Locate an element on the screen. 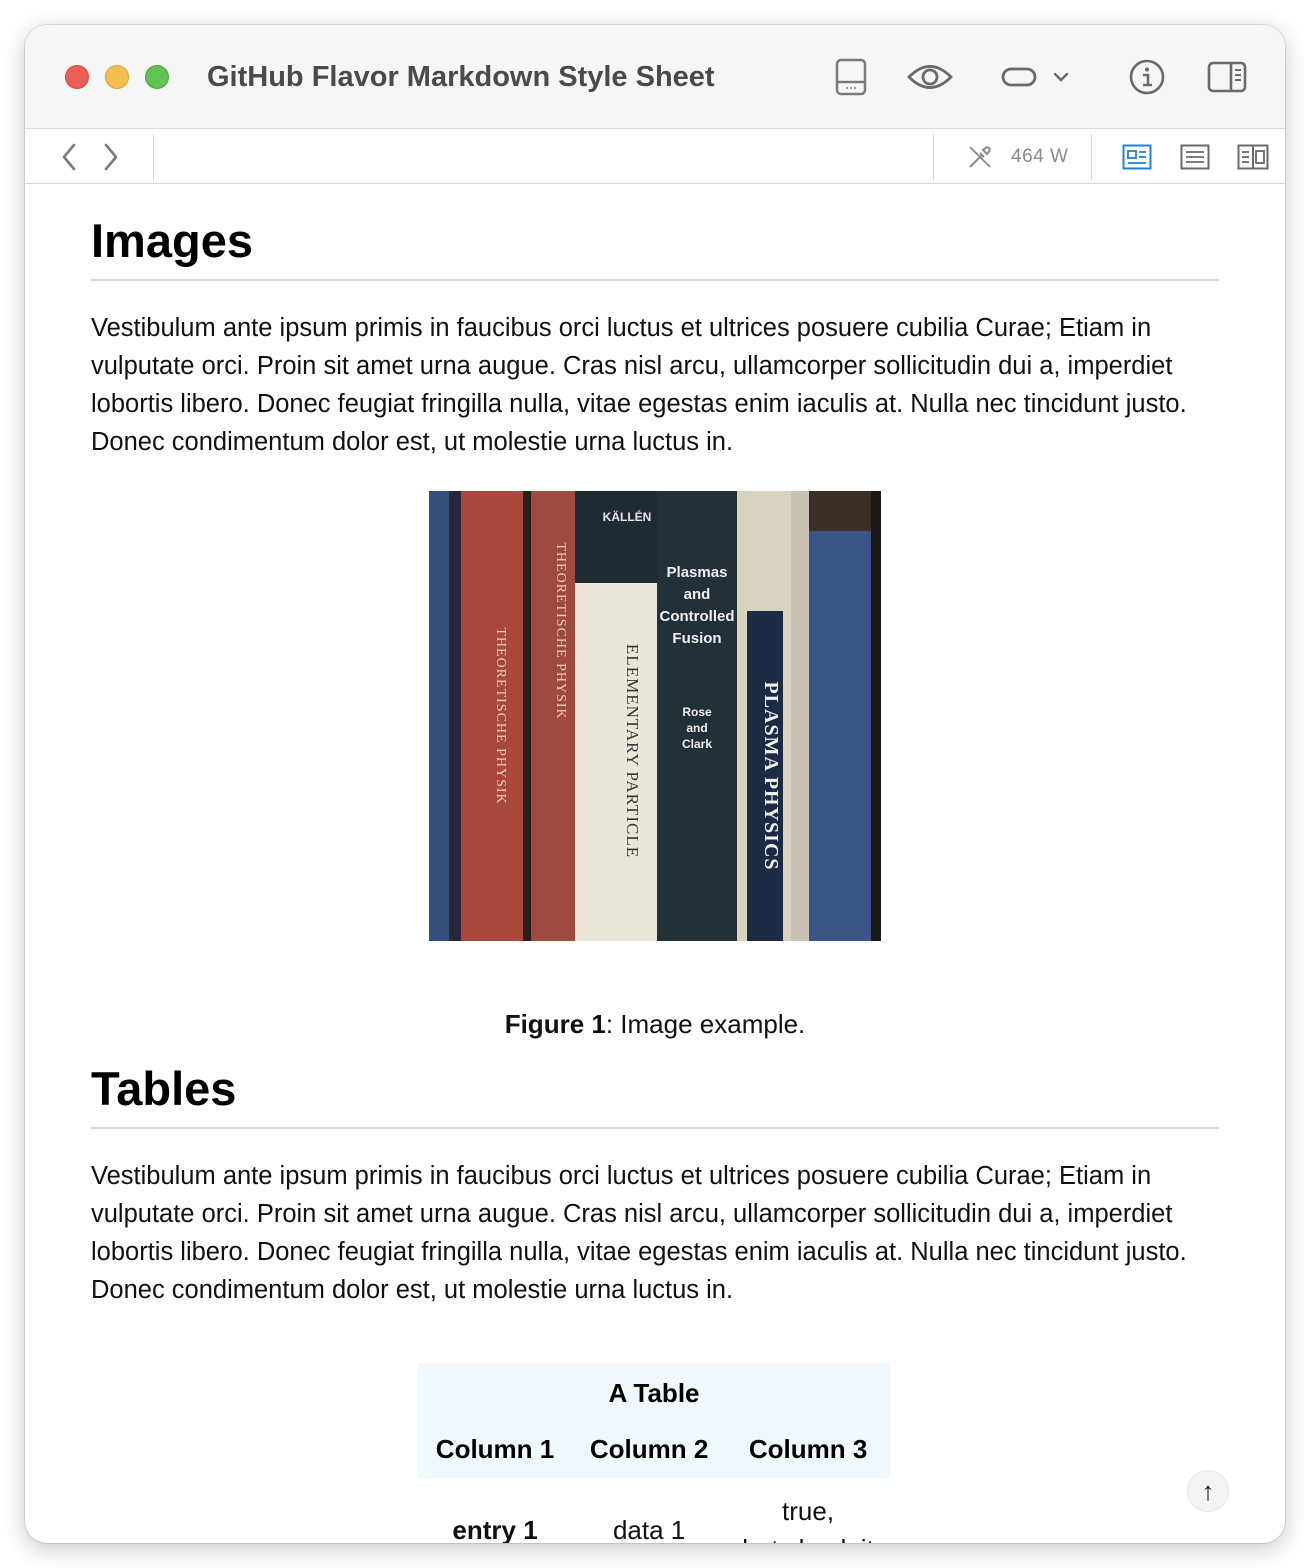 Image resolution: width=1310 pixels, height=1568 pixels. title-bar: GitHub Flavor Markdown Style Sheet is located at coordinates (655, 77).